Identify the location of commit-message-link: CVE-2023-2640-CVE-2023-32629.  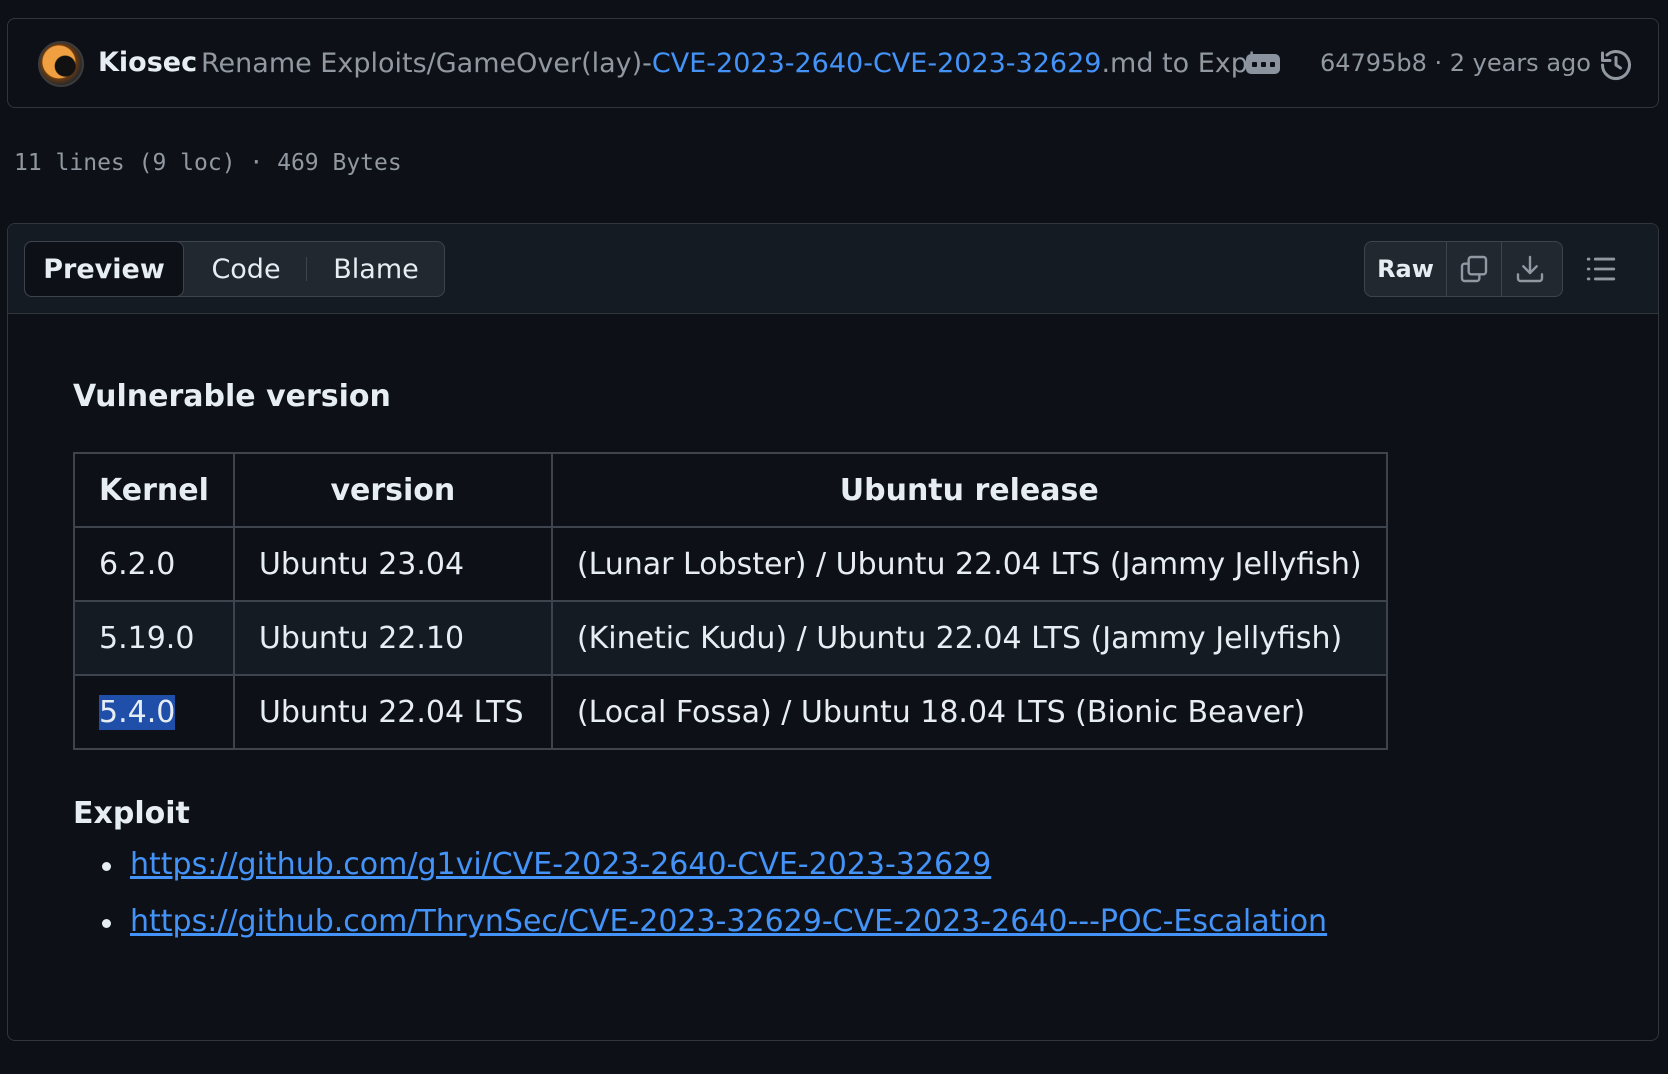
(877, 63).